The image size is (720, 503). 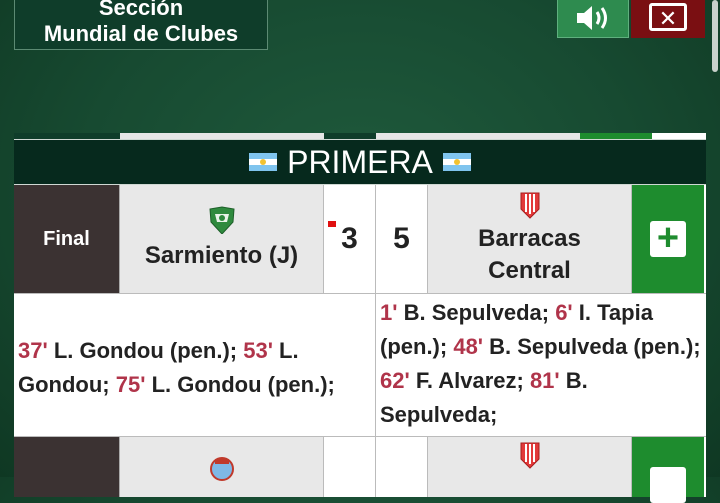 I want to click on close-button: ✕, so click(x=668, y=19).